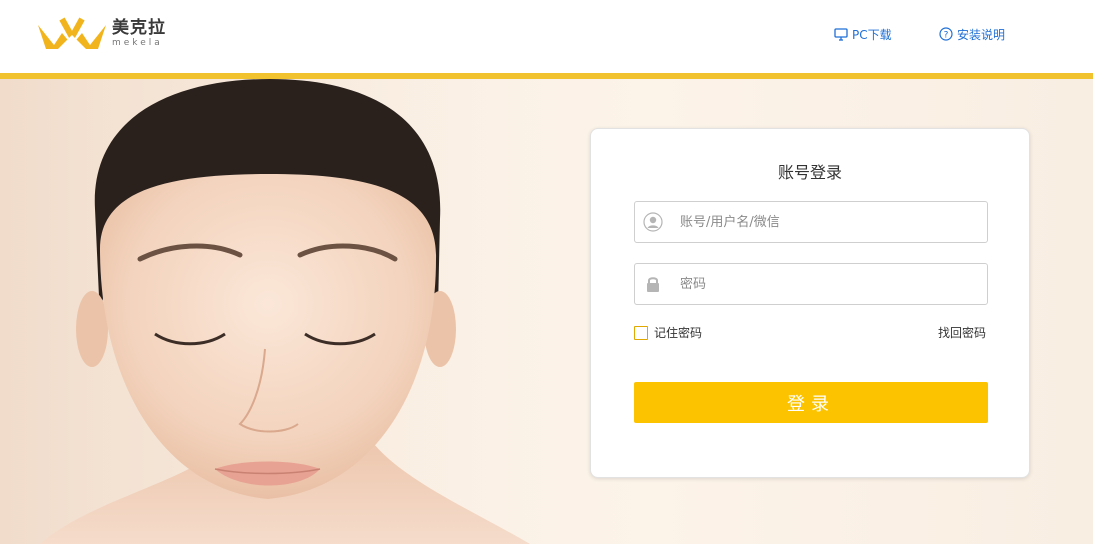  I want to click on brand-name-cn: 美克拉, so click(139, 28).